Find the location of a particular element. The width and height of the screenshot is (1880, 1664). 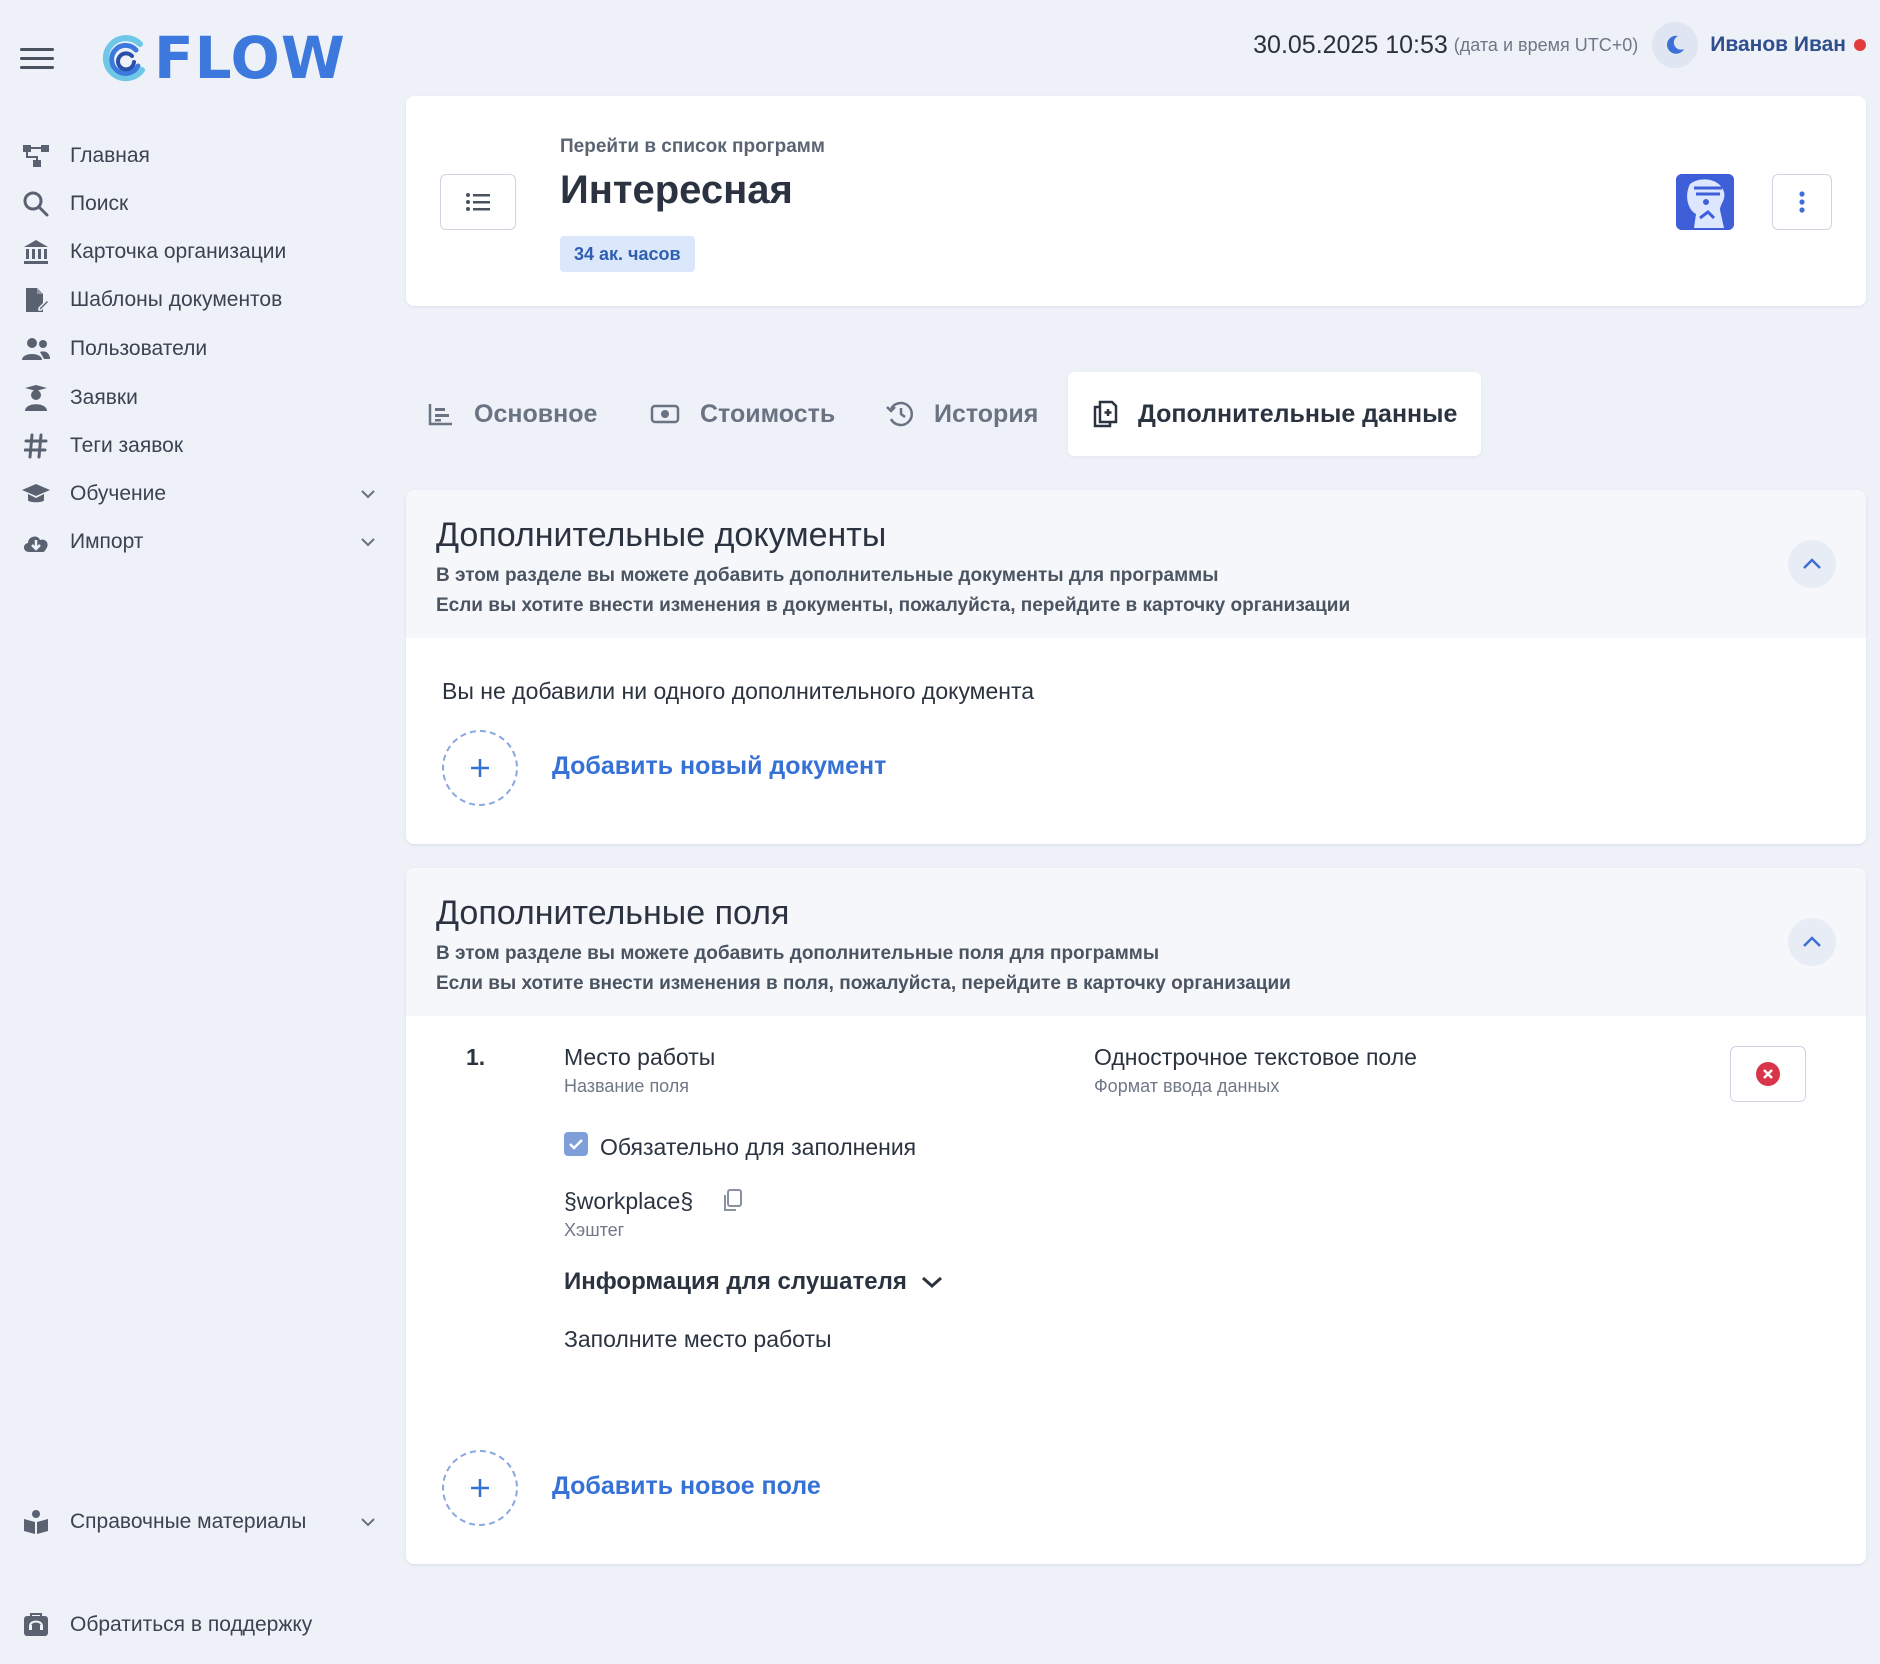

logo-text: FLOW is located at coordinates (250, 58).